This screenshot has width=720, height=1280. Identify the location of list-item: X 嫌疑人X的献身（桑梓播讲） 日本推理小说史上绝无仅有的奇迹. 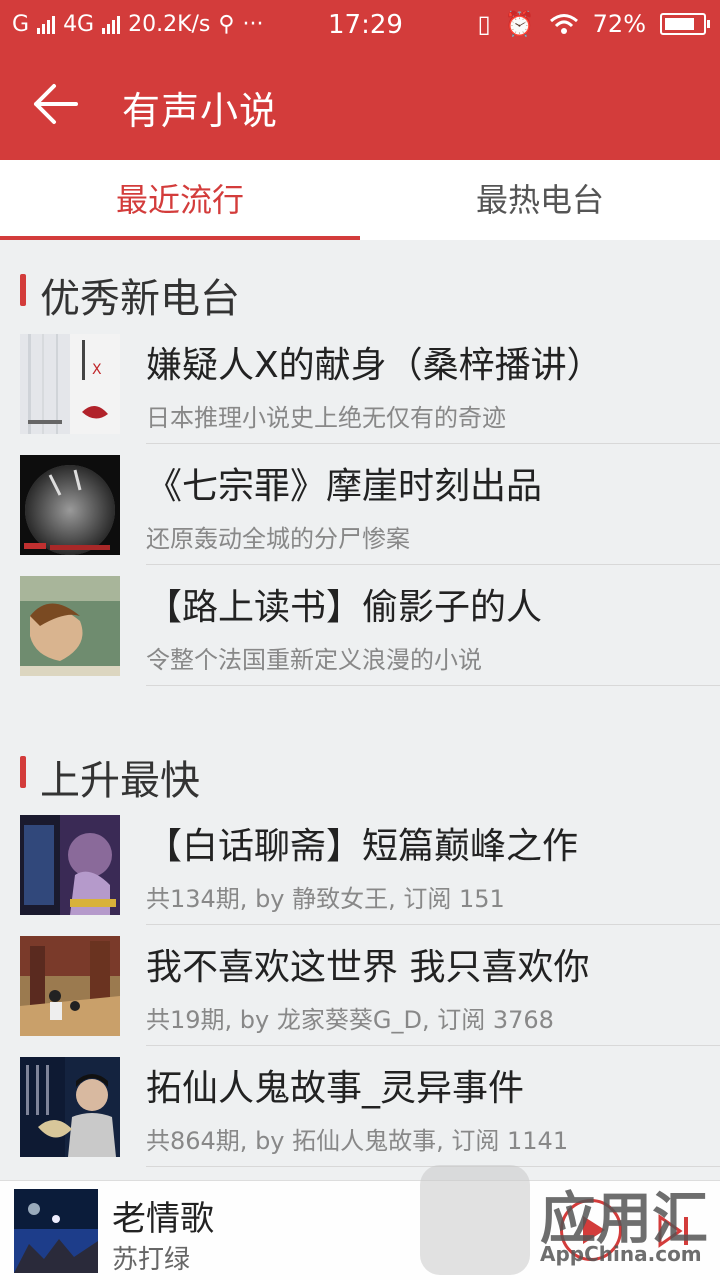
(360, 394).